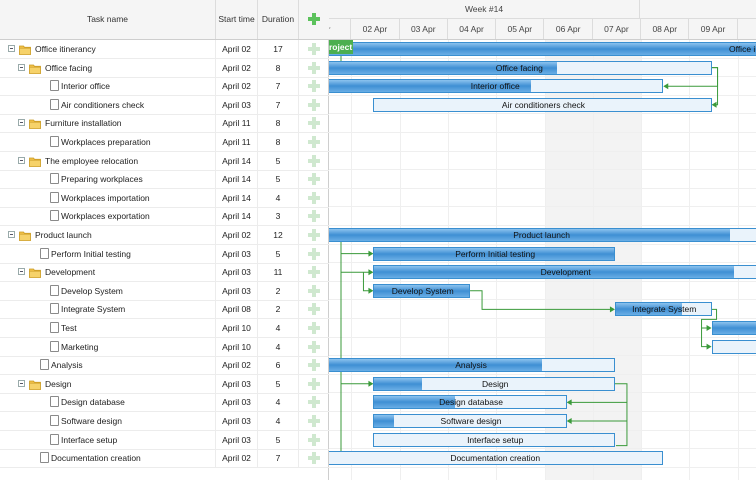 This screenshot has width=756, height=480. I want to click on duration-cell: 11, so click(278, 272).